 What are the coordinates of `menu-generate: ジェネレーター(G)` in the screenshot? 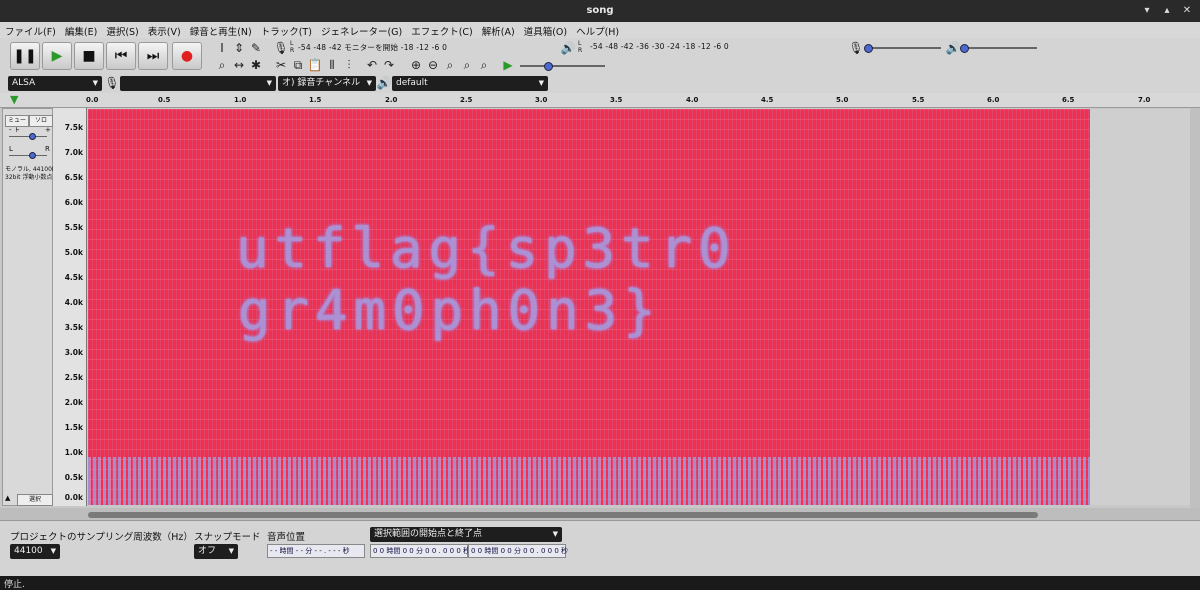 It's located at (361, 30).